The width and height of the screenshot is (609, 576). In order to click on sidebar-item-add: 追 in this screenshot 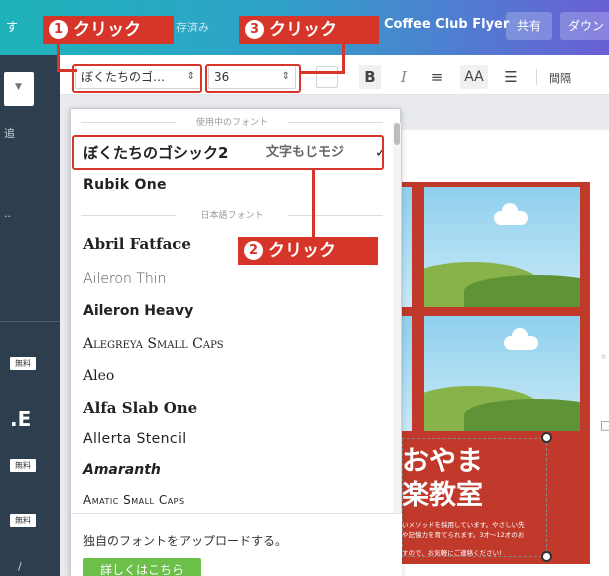, I will do `click(9, 133)`.